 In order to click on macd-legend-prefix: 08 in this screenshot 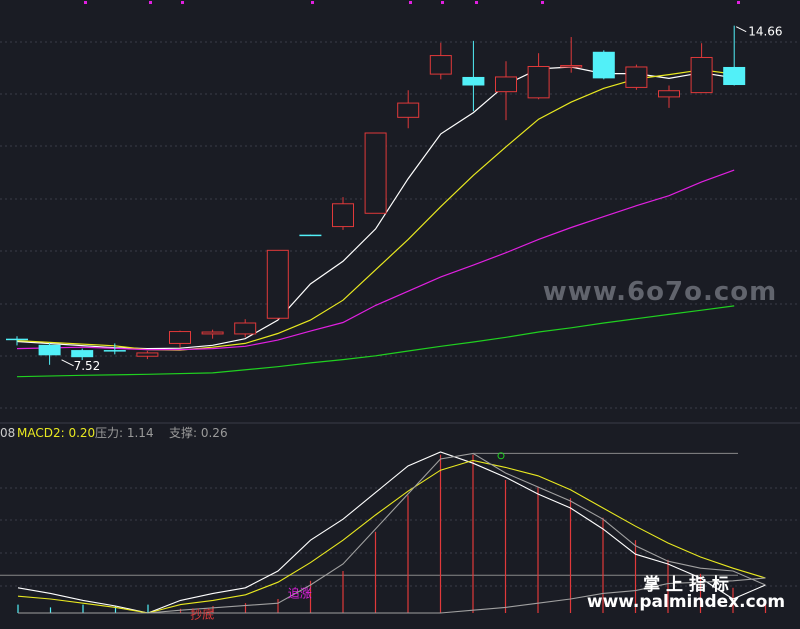, I will do `click(7, 433)`.